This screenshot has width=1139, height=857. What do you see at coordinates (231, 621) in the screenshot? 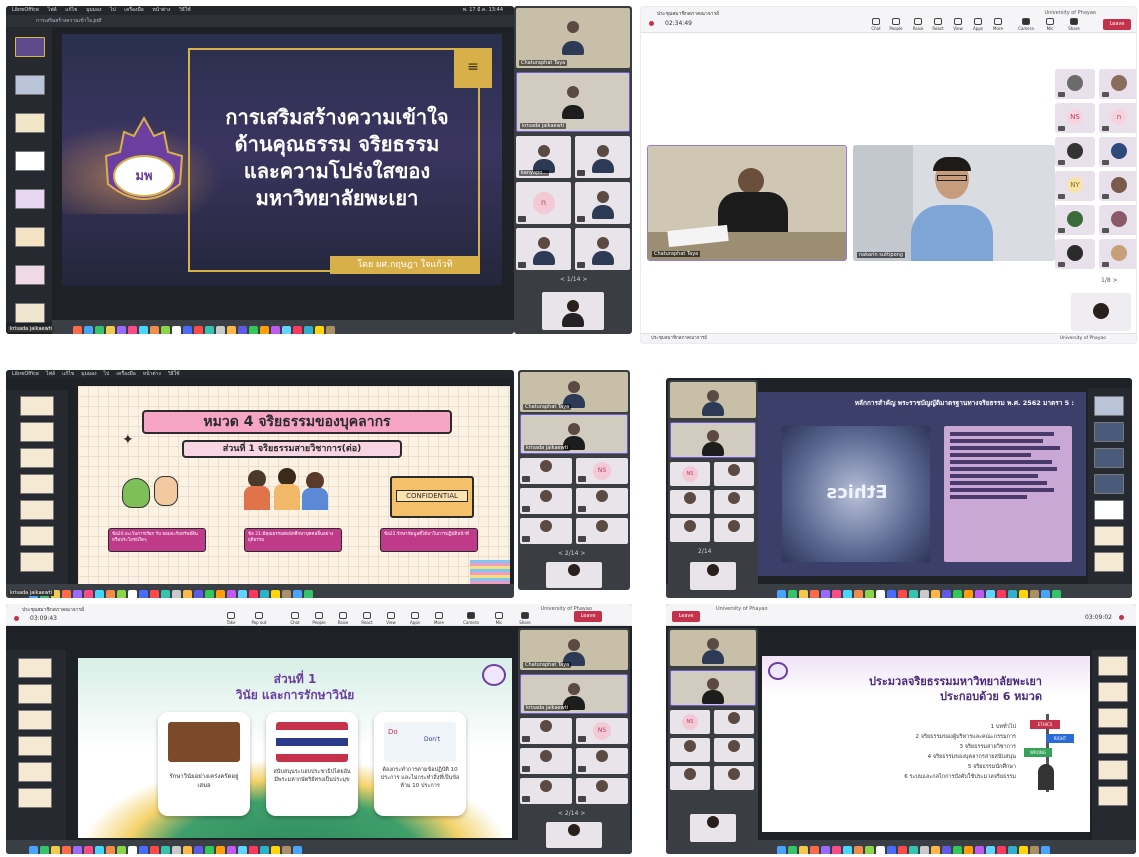
I see `take-control-button: Take control` at bounding box center [231, 621].